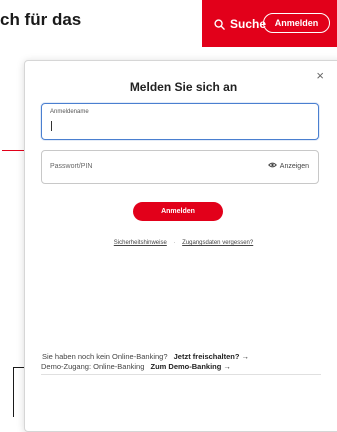  I want to click on username-field: Anmeldename, so click(180, 121).